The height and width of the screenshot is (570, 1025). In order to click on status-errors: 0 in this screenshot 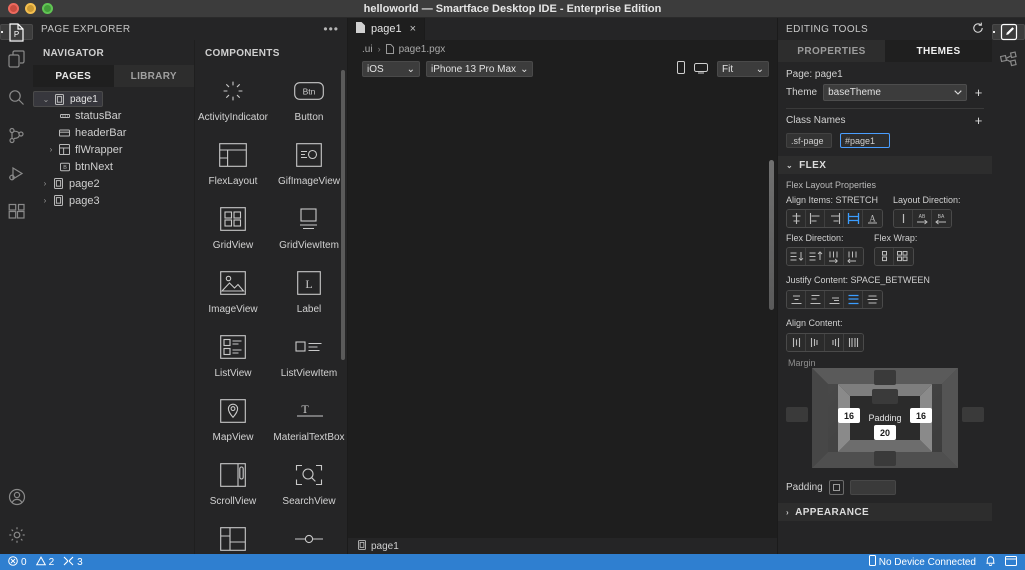, I will do `click(17, 562)`.